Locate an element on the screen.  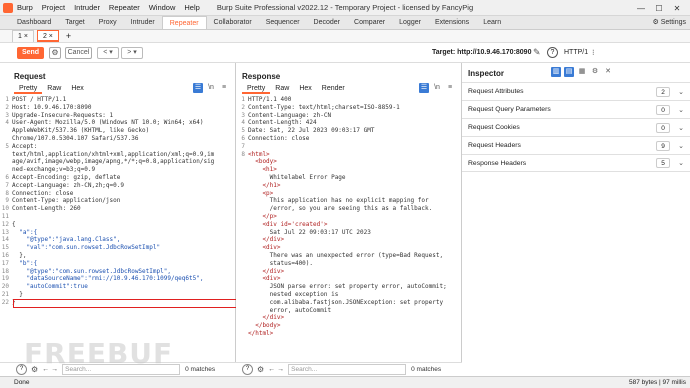
response-line: 6 Connection: close is located at coordinates (348, 139).